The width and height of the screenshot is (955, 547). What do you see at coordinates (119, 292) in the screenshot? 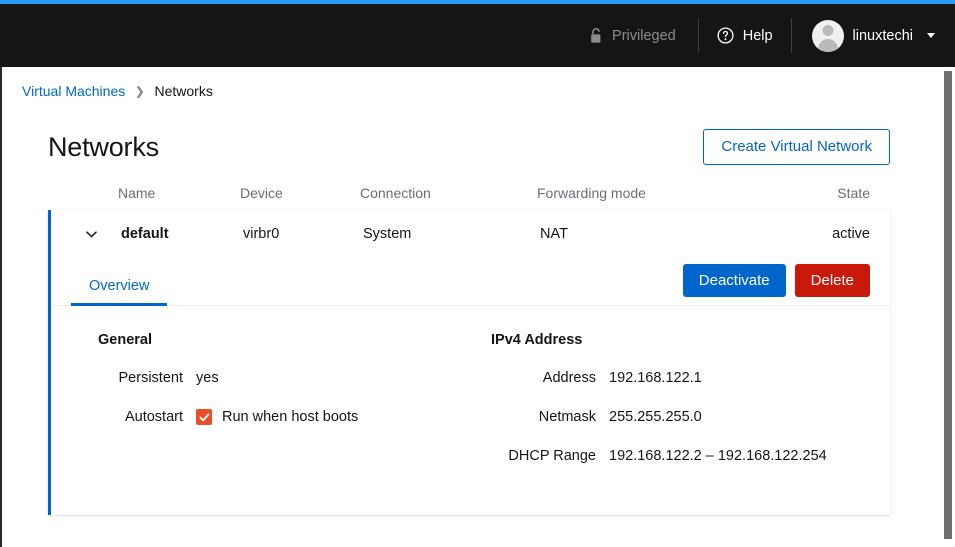
I see `tab-overview: Overview` at bounding box center [119, 292].